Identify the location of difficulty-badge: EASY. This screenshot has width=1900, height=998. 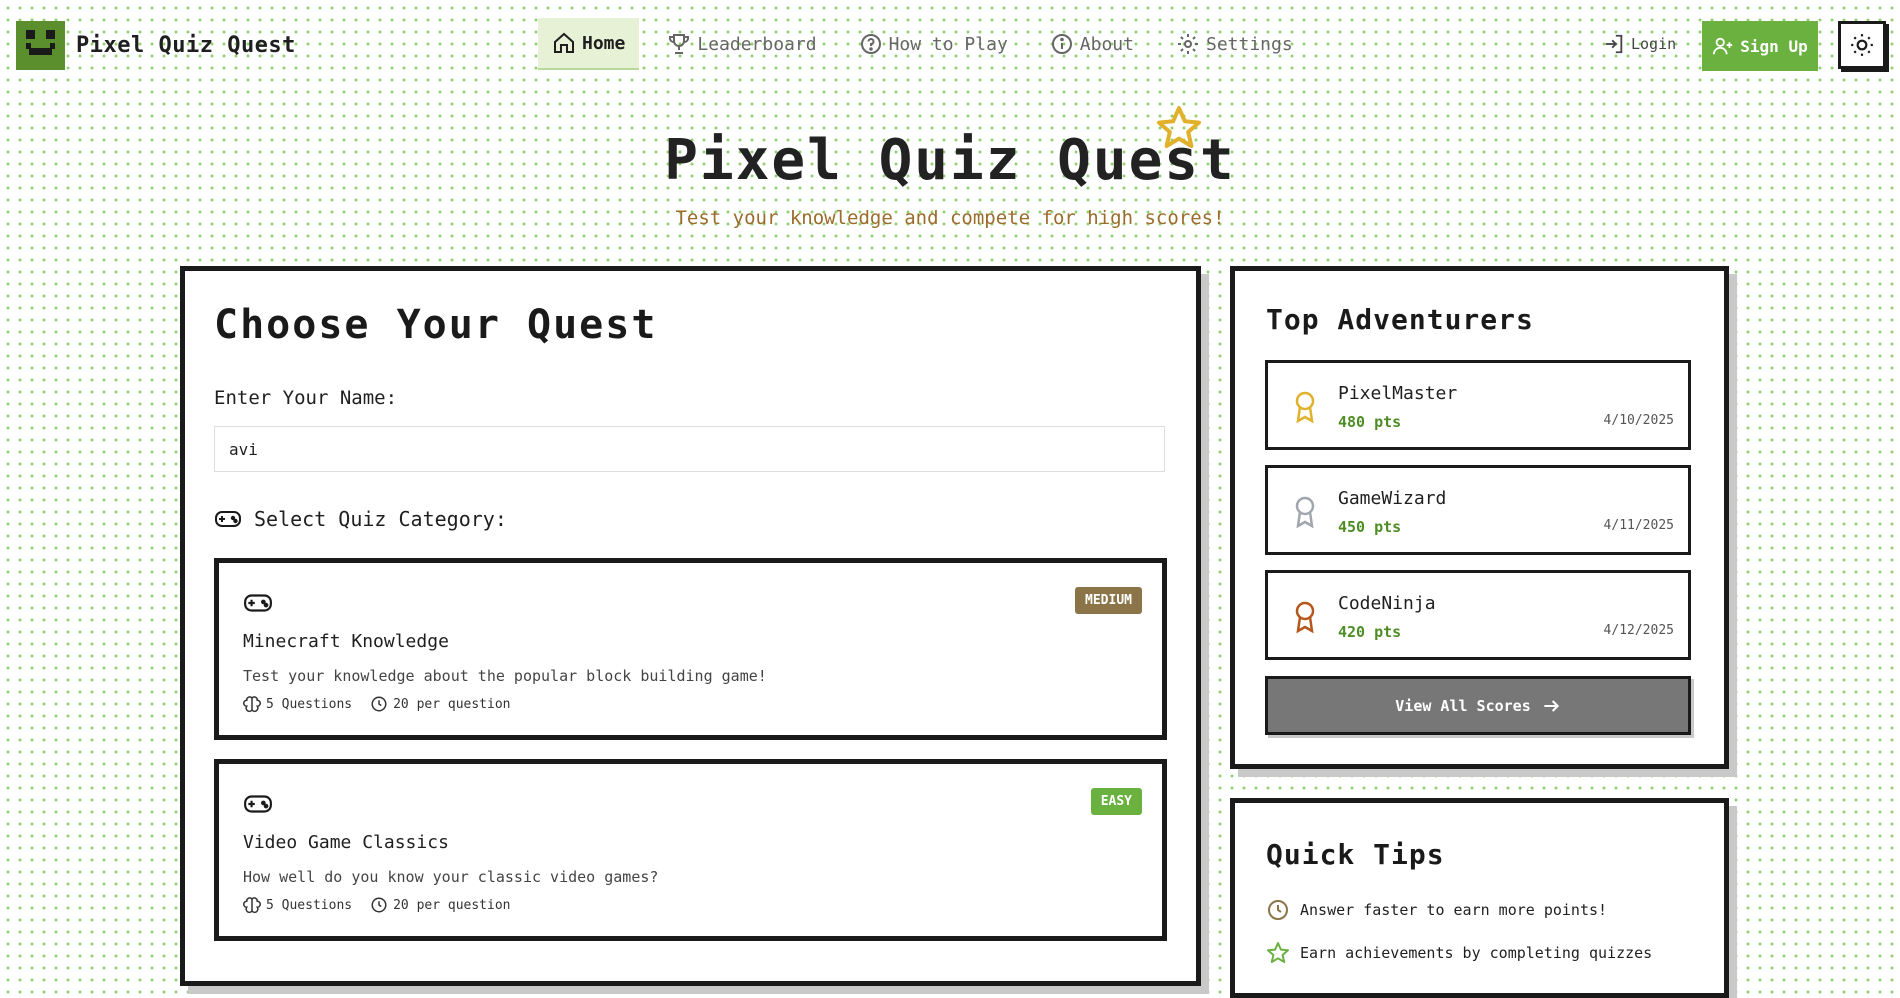
(1116, 801).